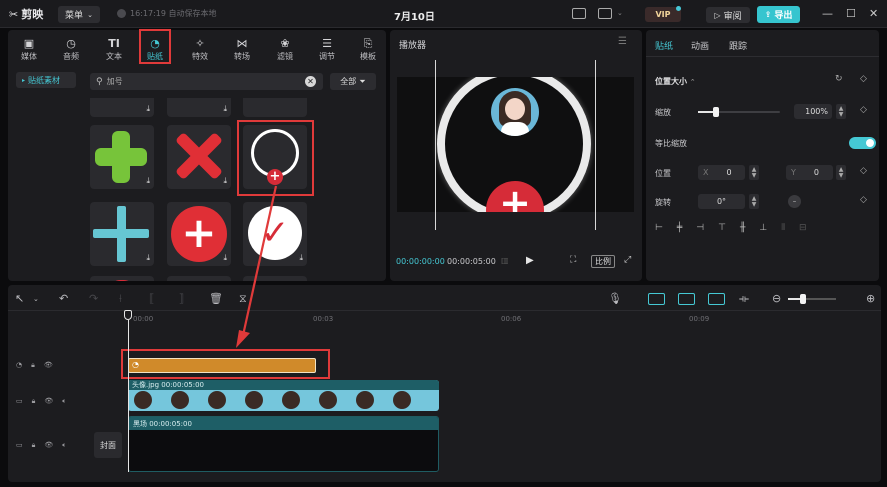 Image resolution: width=887 pixels, height=487 pixels. Describe the element at coordinates (29, 47) in the screenshot. I see `tab-media: ▣ 媒体` at that location.